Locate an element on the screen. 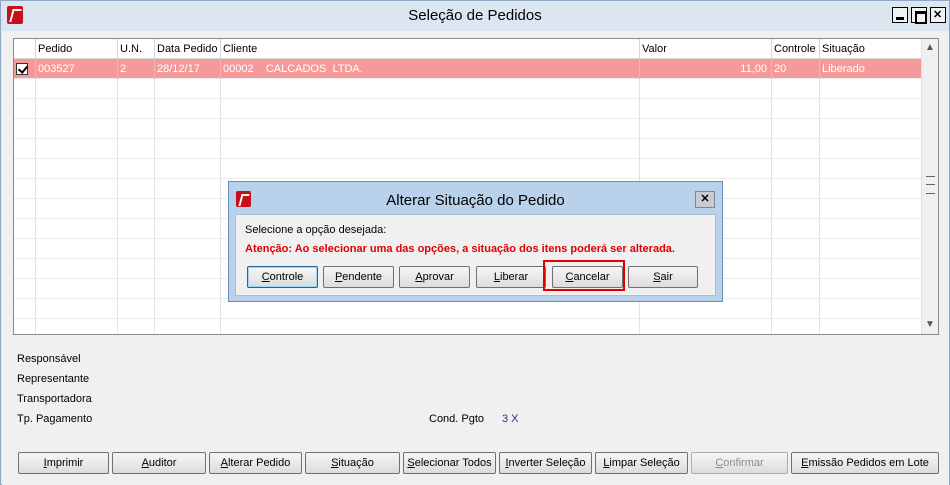  pendente-button: Pendente is located at coordinates (358, 277).